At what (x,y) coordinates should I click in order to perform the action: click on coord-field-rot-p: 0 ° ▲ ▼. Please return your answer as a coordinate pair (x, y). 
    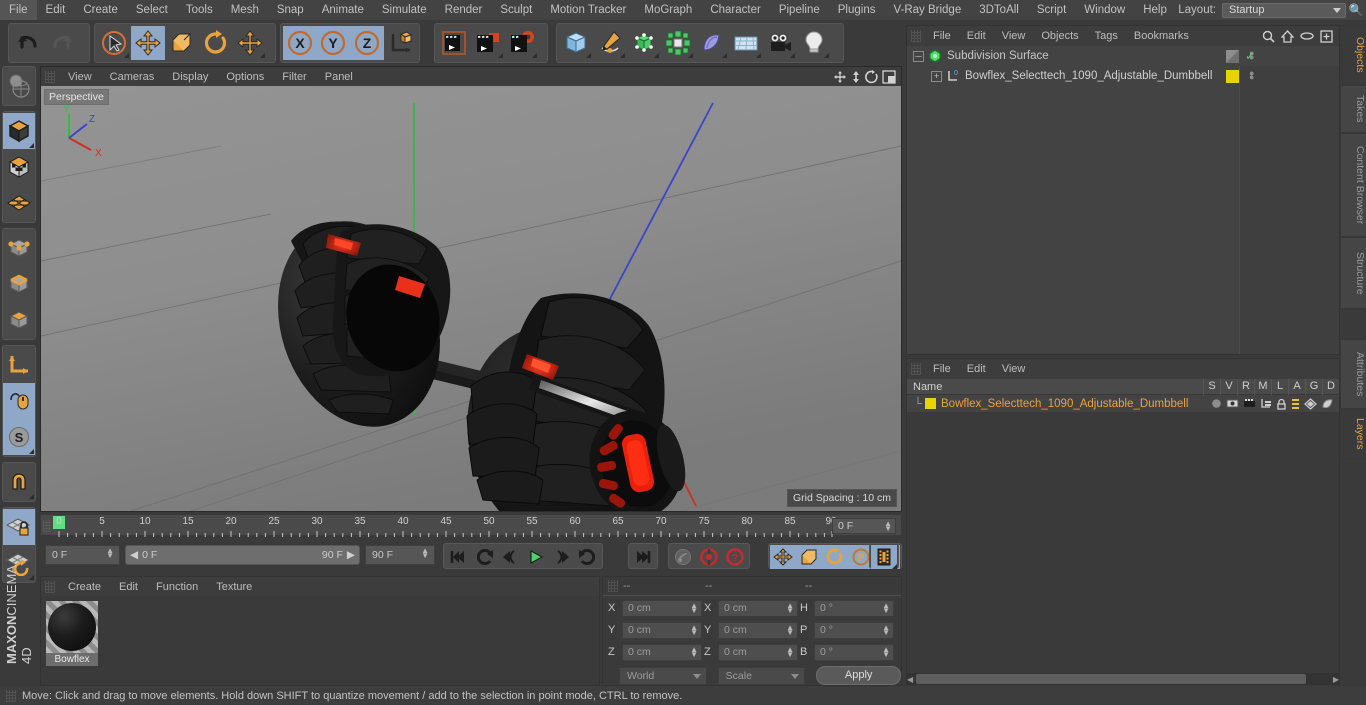
    Looking at the image, I should click on (854, 630).